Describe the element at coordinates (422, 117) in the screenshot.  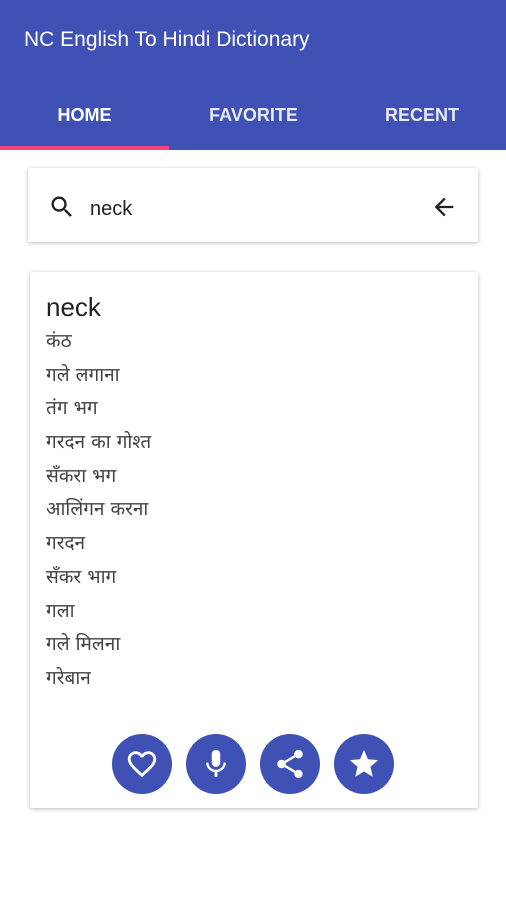
I see `tab-recent: RECENT` at that location.